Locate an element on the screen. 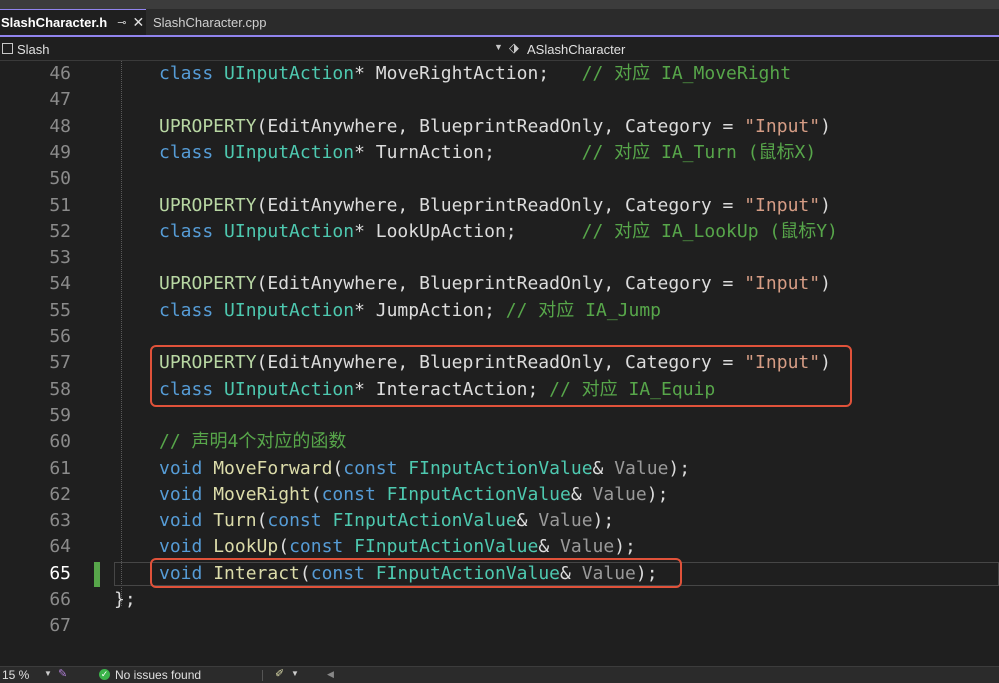  zoom-level: 15 % is located at coordinates (15, 675).